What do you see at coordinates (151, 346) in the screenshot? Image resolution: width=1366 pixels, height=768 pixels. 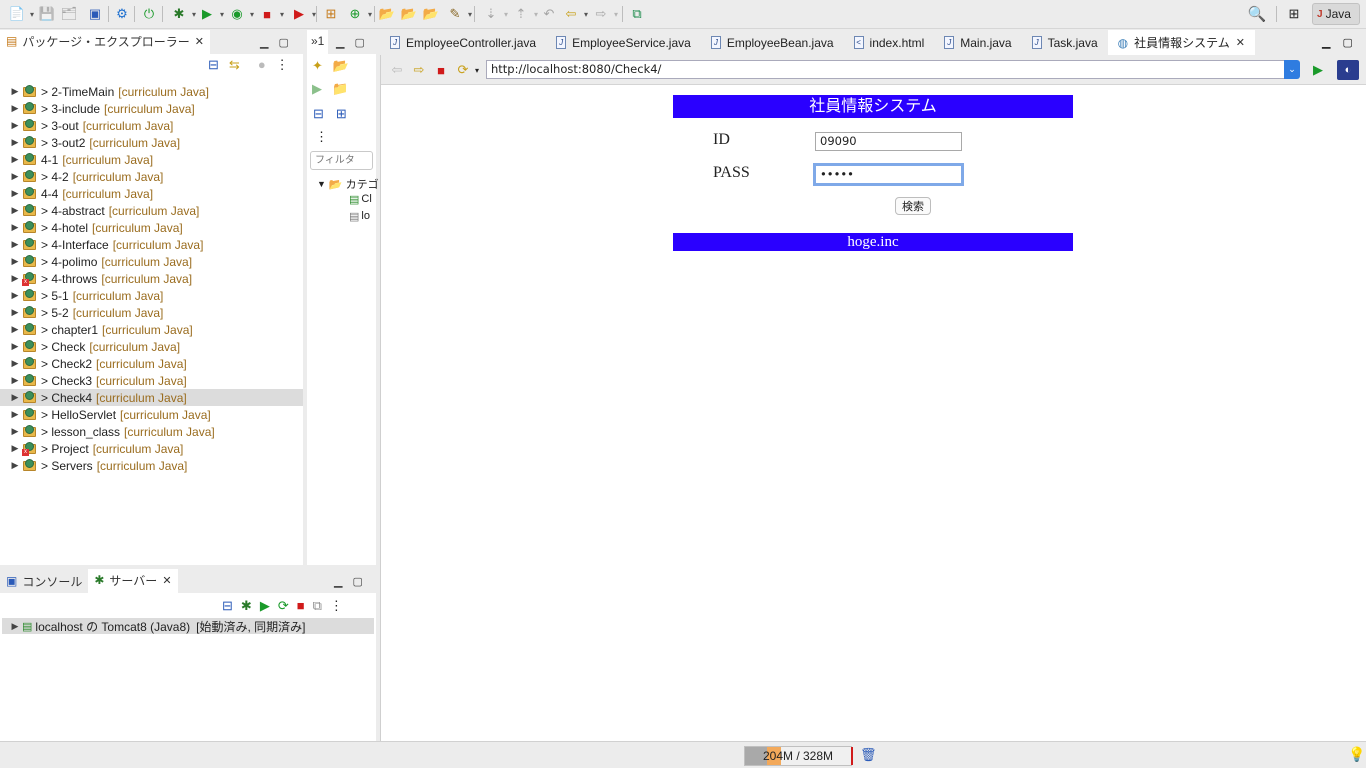 I see `tree-item: ▶ > Check [curriculum Java]` at bounding box center [151, 346].